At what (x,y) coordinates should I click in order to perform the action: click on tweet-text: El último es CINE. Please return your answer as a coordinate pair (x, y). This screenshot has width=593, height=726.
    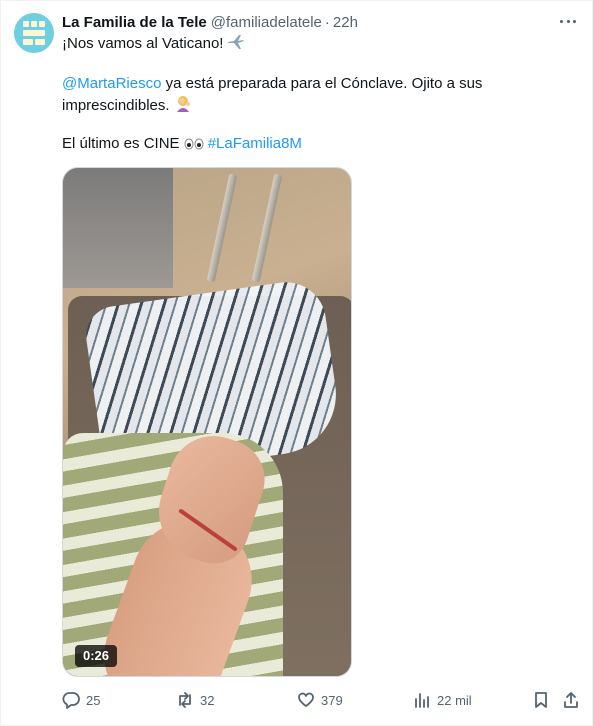
    Looking at the image, I should click on (121, 143).